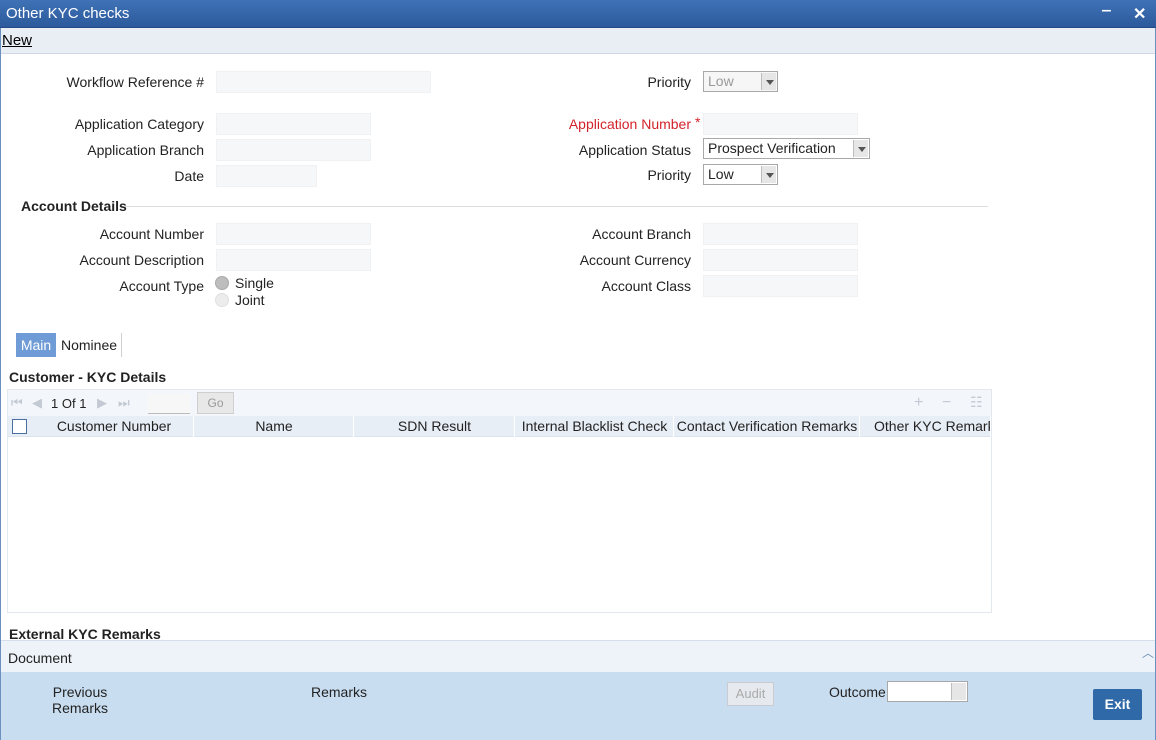 This screenshot has height=740, width=1156. Describe the element at coordinates (80, 692) in the screenshot. I see `previous-remarks-line1: Previous` at that location.